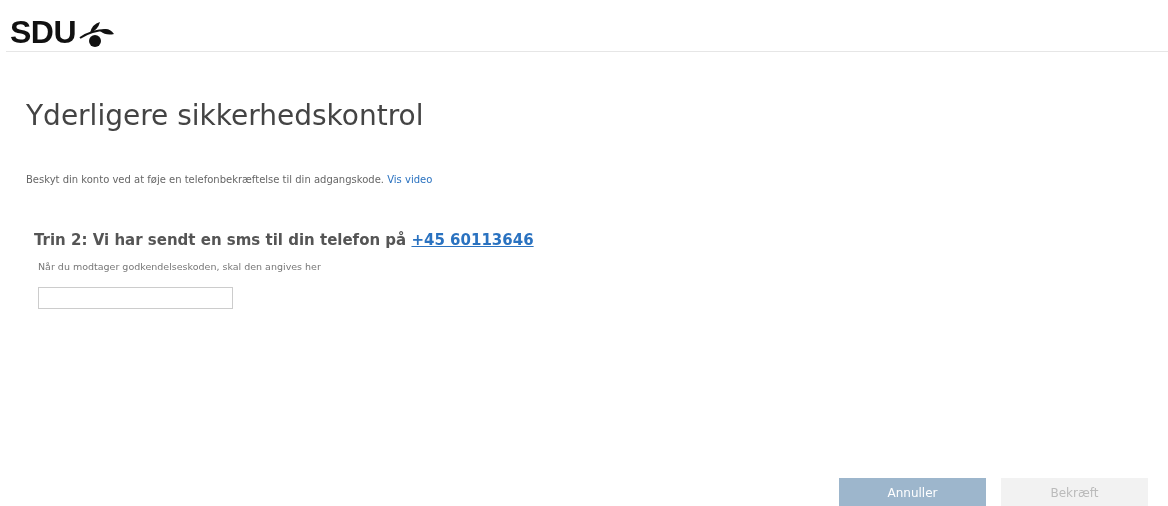 The image size is (1168, 506). Describe the element at coordinates (225, 116) in the screenshot. I see `page-title: Yderligere sikkerhedskontrol` at that location.